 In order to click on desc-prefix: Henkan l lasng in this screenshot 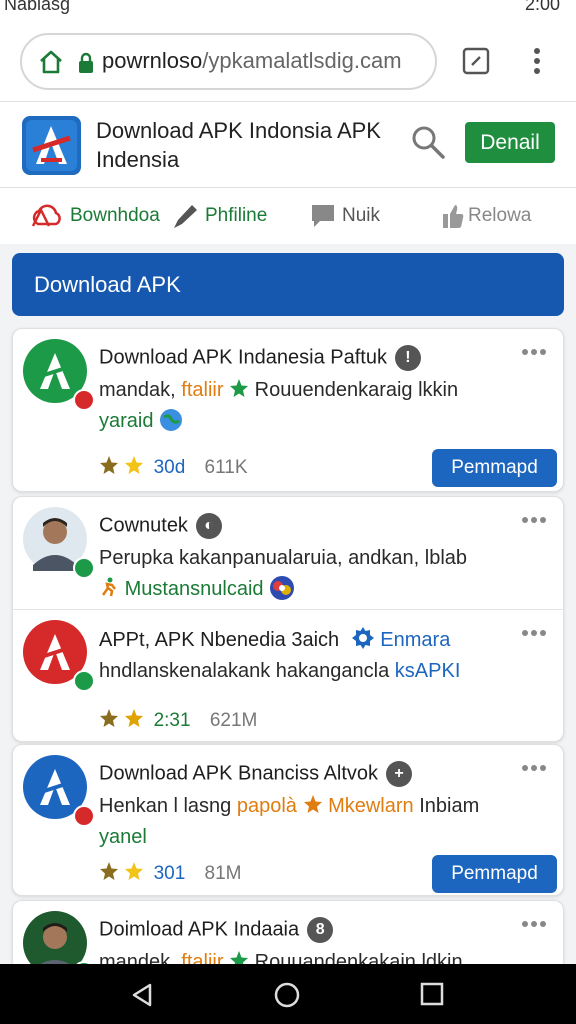, I will do `click(165, 806)`.